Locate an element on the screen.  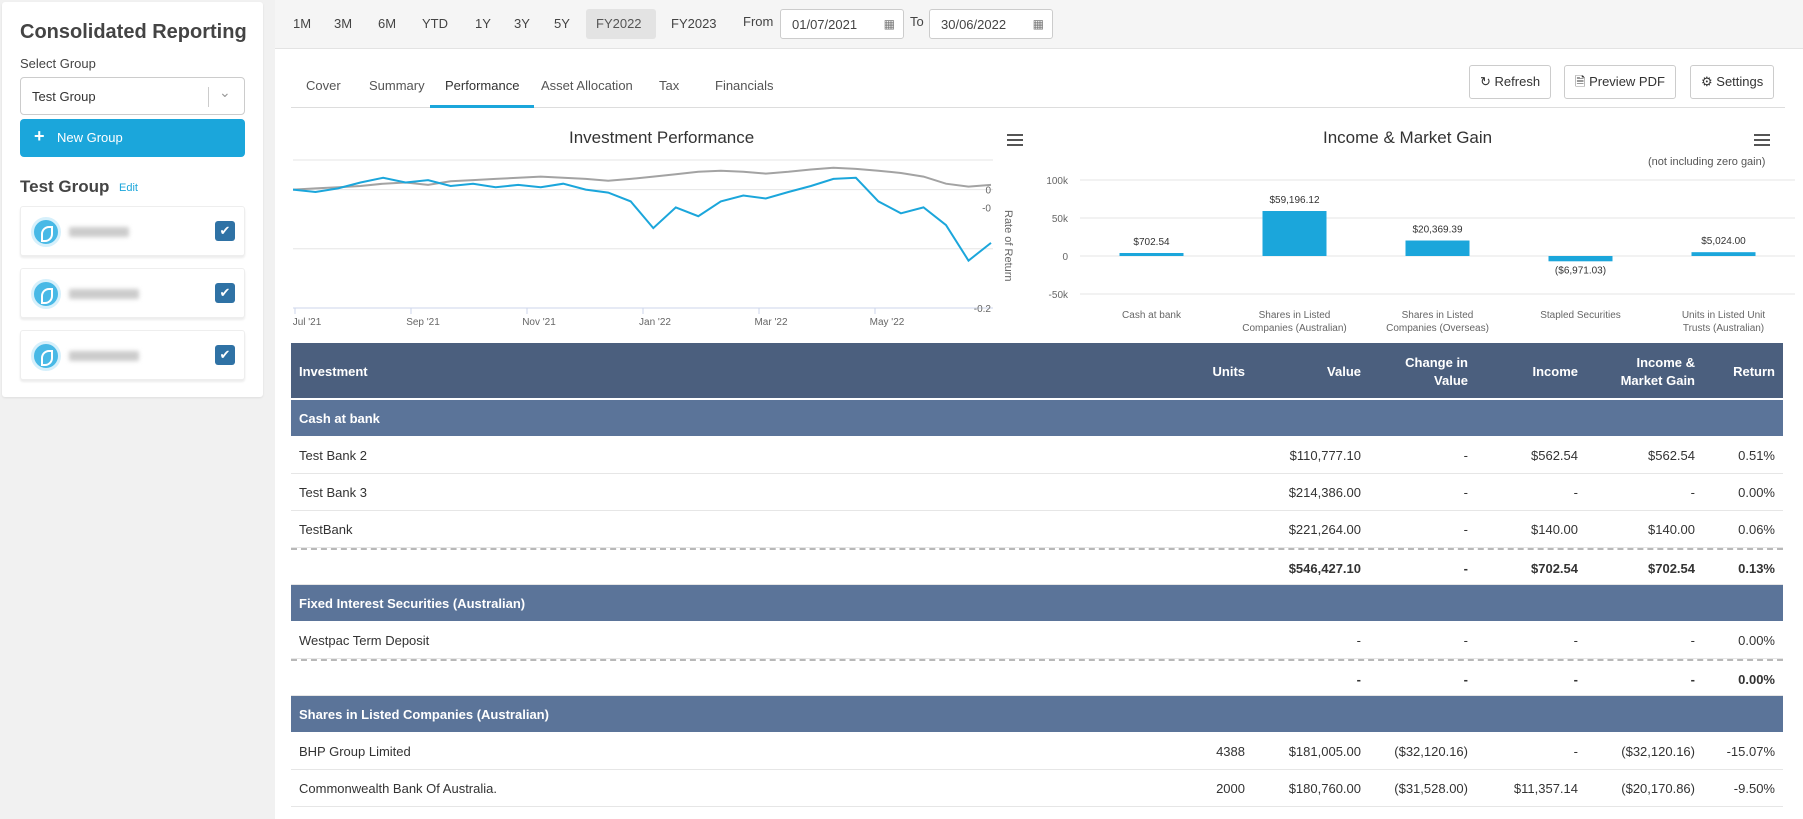
select-group-label: Select Group is located at coordinates (58, 63).